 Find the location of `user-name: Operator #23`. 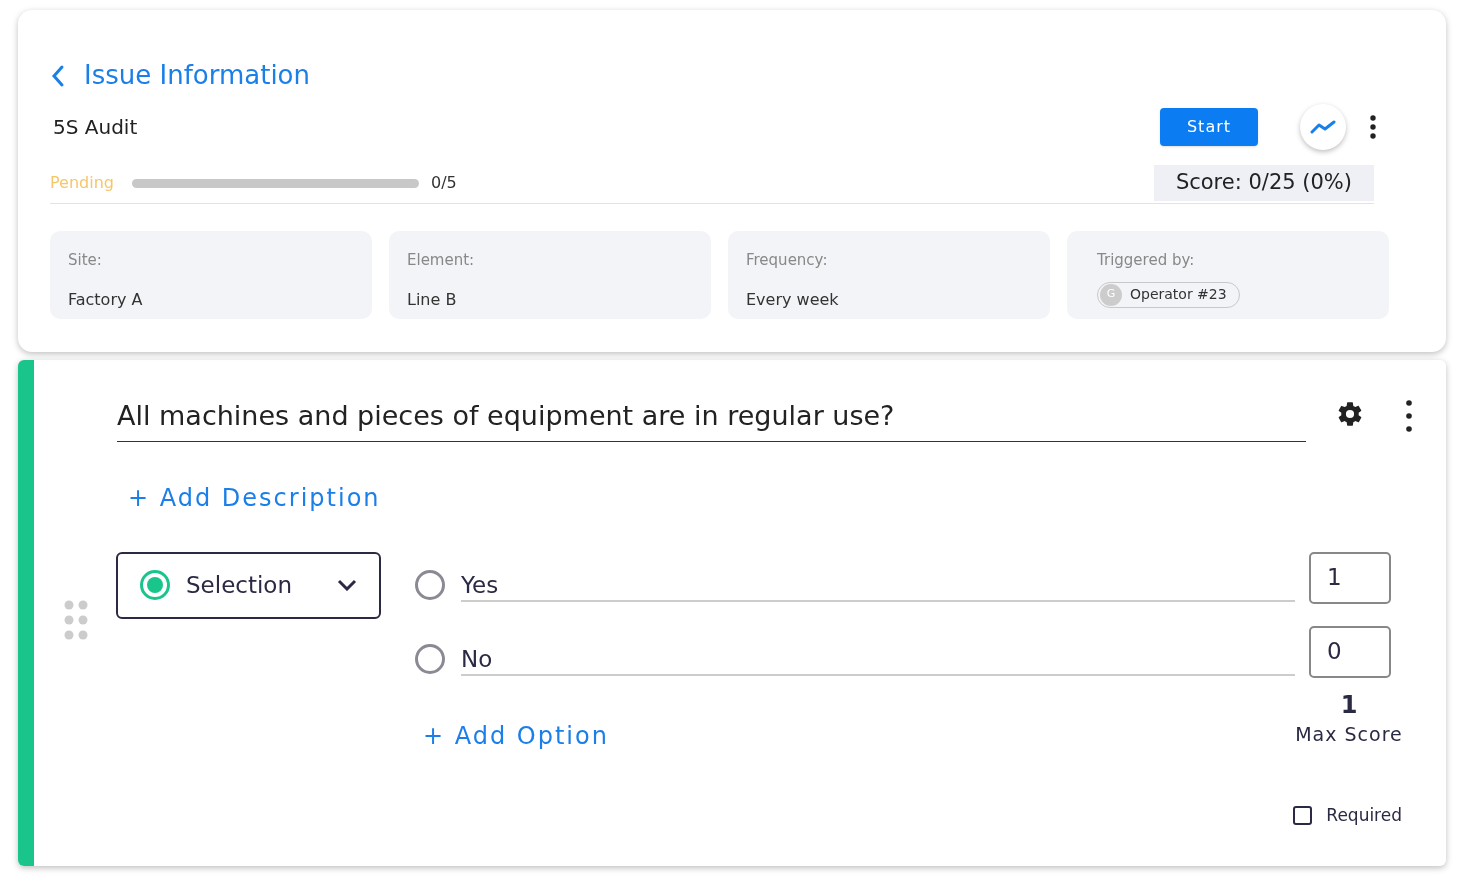

user-name: Operator #23 is located at coordinates (1178, 294).